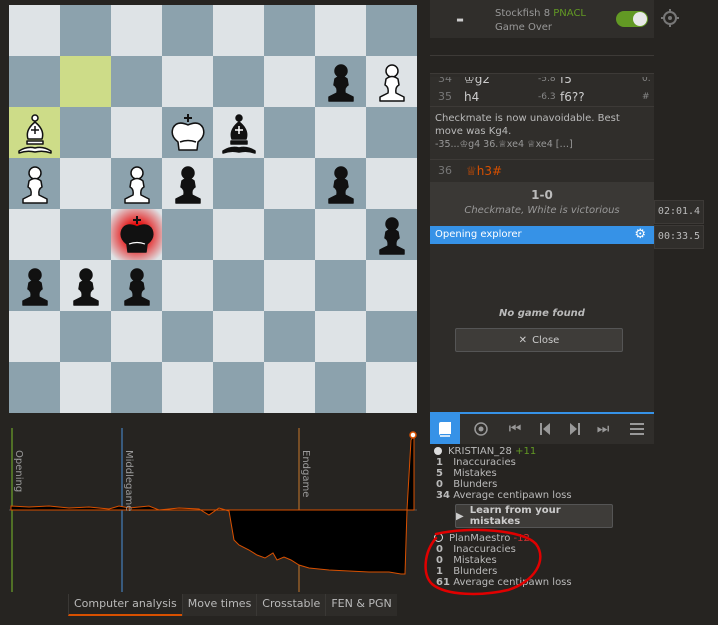 The image size is (718, 625). I want to click on square-g6, so click(340, 132).